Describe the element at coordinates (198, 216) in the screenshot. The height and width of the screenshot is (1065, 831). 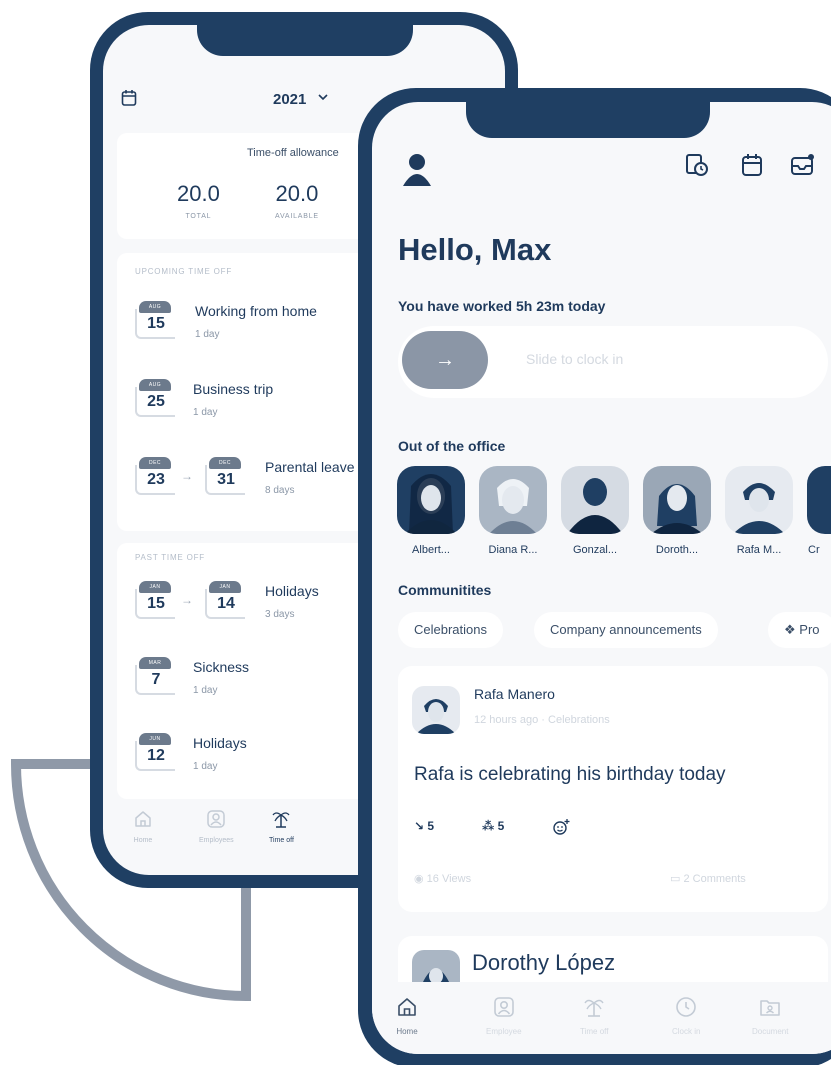
I see `stat-total-label: TOTAL` at that location.